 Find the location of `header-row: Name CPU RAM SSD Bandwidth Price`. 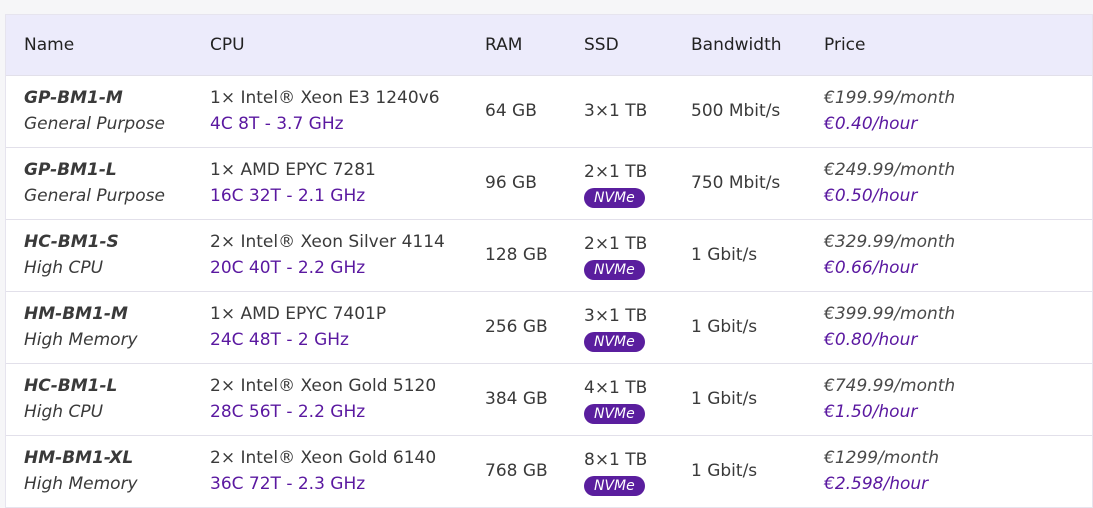

header-row: Name CPU RAM SSD Bandwidth Price is located at coordinates (549, 45).